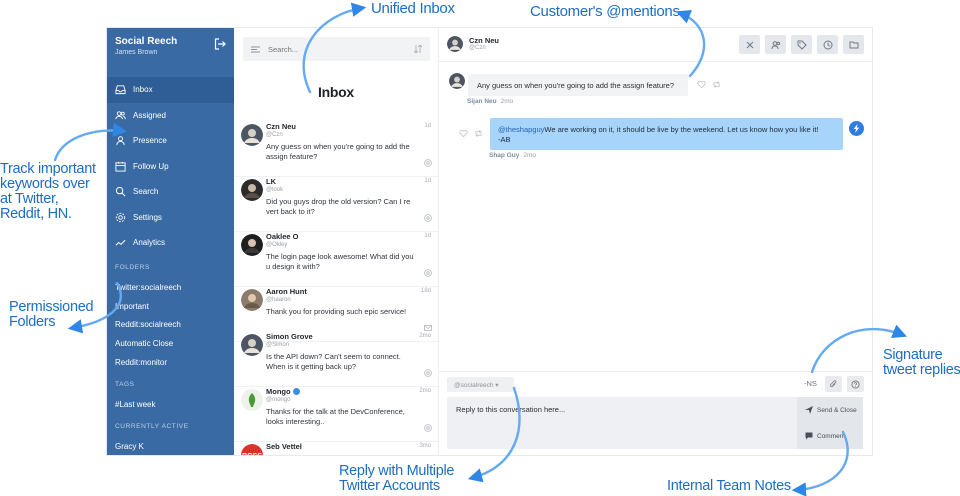 This screenshot has height=496, width=960. I want to click on message-signature: -AB, so click(504, 139).